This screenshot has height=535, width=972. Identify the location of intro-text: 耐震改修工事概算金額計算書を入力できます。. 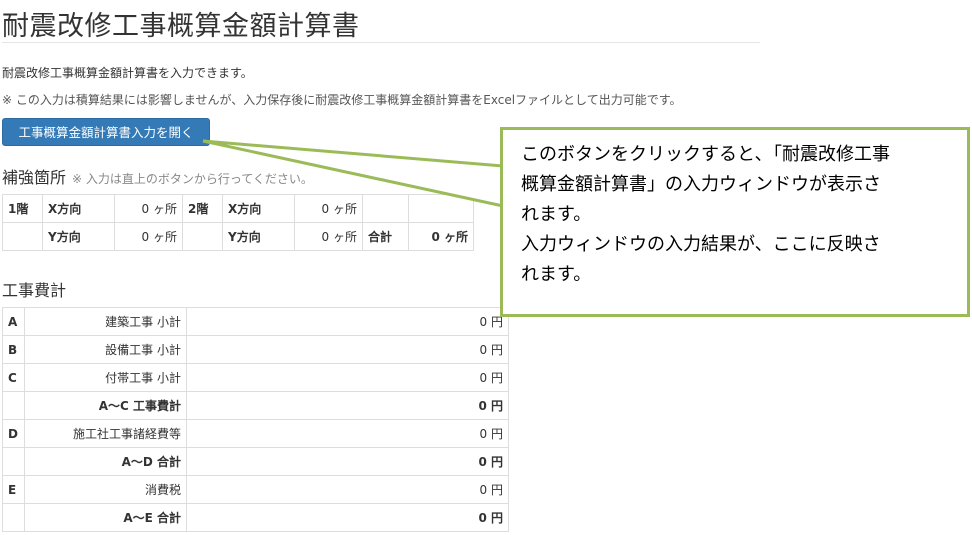
(127, 73).